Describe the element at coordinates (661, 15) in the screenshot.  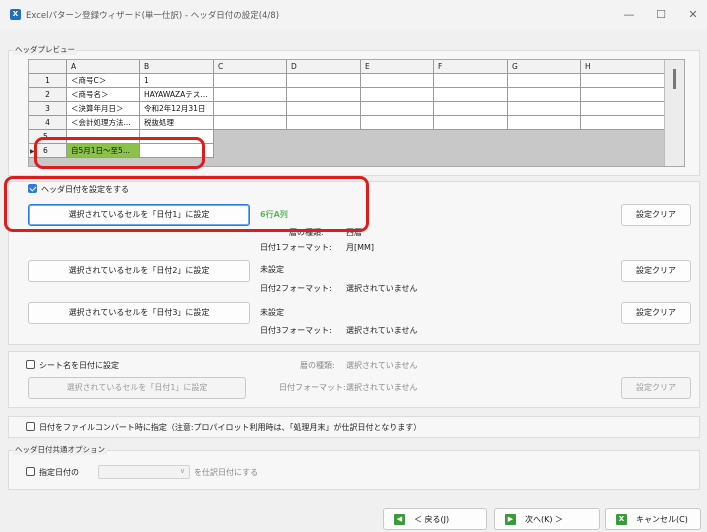
I see `maximize-button: ☐` at that location.